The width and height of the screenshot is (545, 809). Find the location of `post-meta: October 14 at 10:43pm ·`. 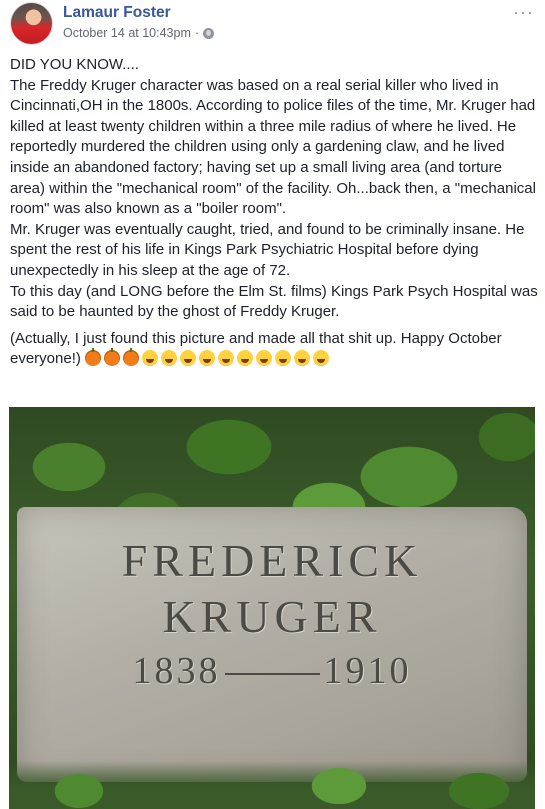

post-meta: October 14 at 10:43pm · is located at coordinates (139, 33).